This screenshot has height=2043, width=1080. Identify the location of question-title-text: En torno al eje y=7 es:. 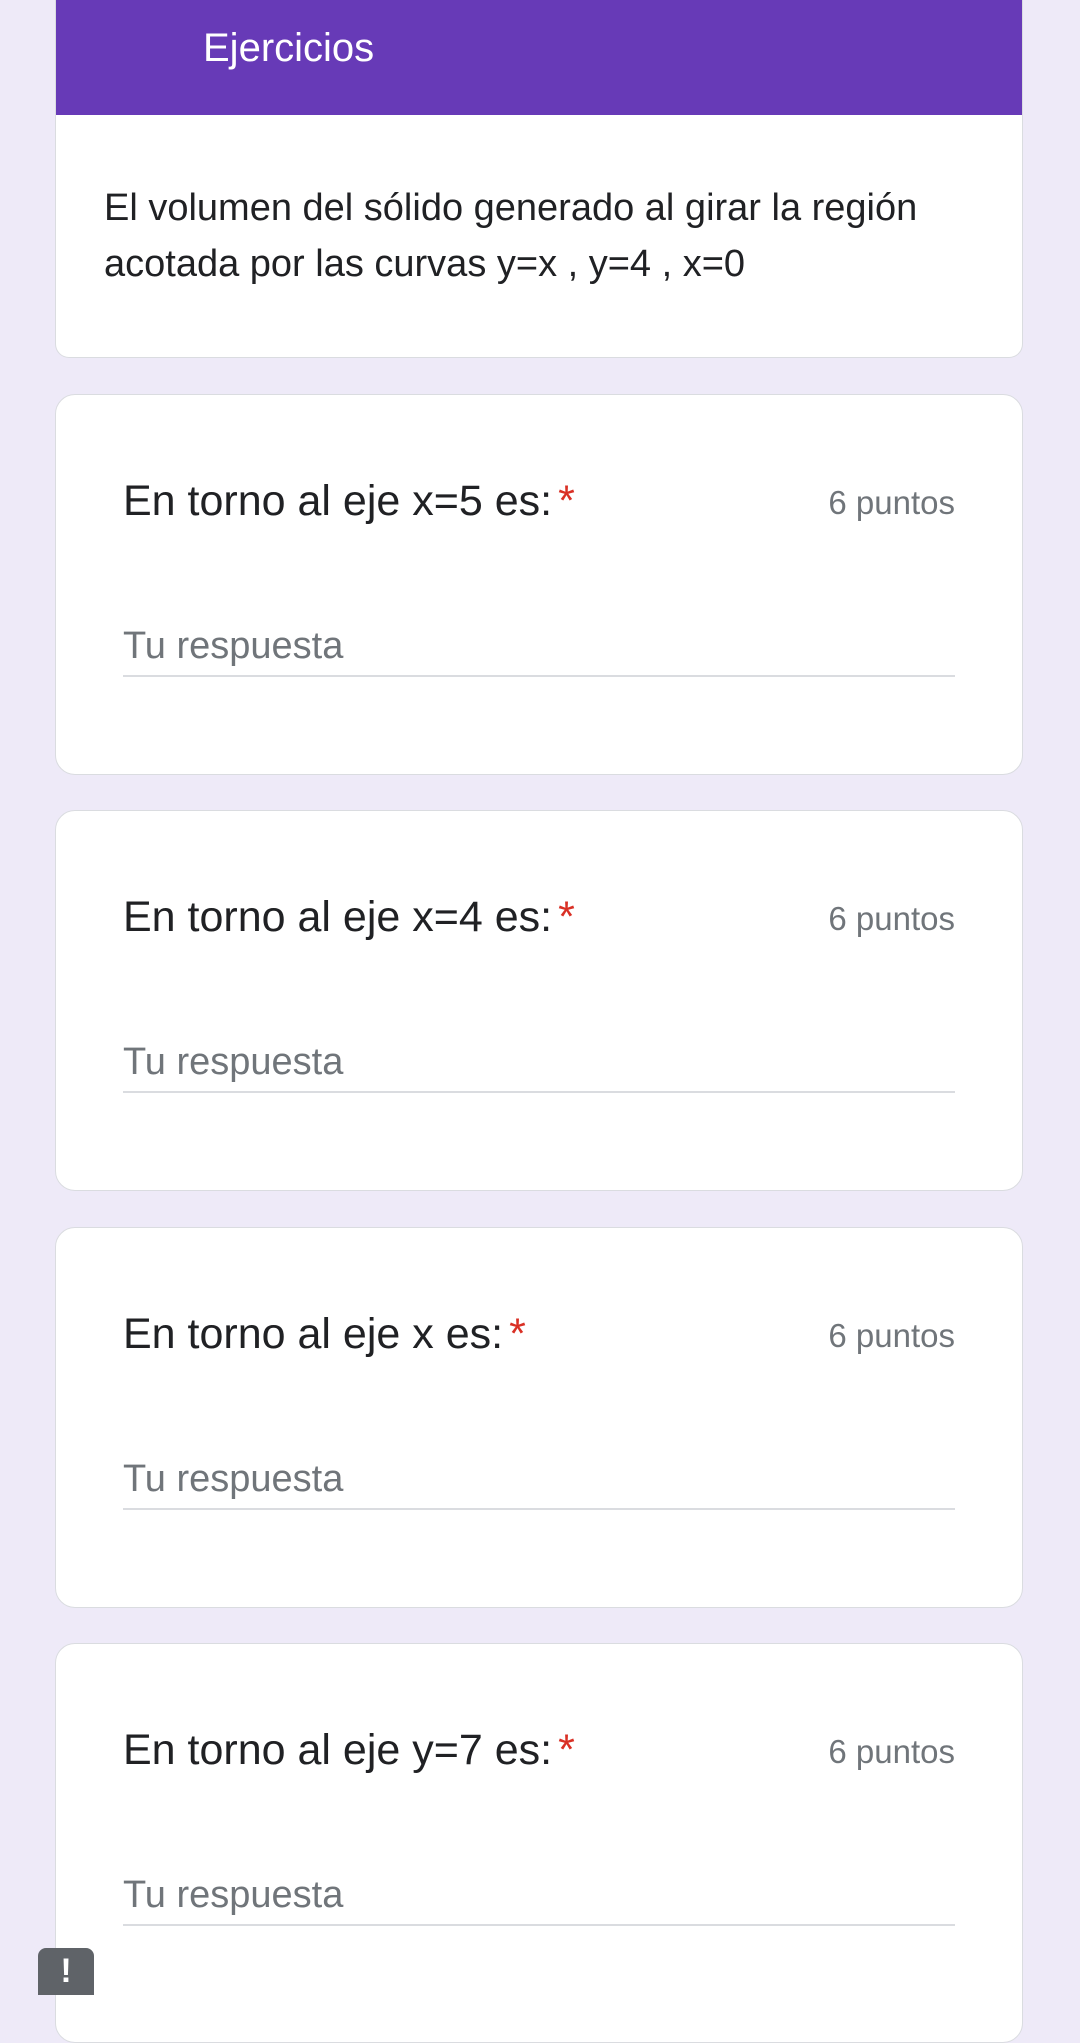
(338, 1750).